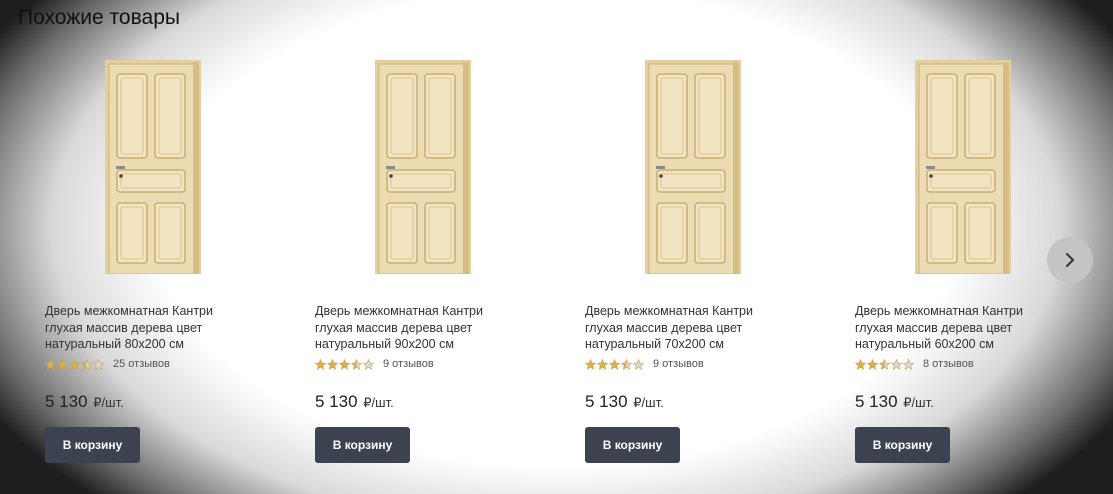 The height and width of the screenshot is (494, 1113). Describe the element at coordinates (948, 364) in the screenshot. I see `reviews-link: 8 отзывов` at that location.